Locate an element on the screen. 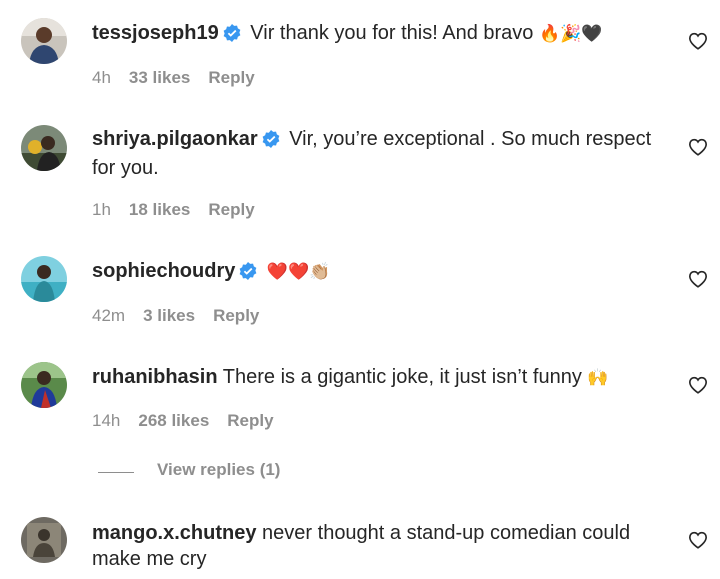 This screenshot has width=720, height=579. comment-text: Vir thank you for this! And bravo is located at coordinates (392, 33).